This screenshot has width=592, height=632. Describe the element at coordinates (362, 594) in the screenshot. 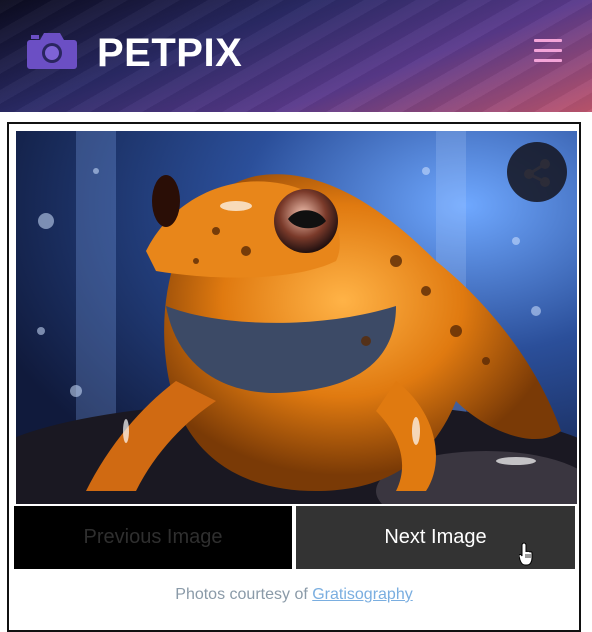

I see `gratisography-link: Gratisography` at that location.